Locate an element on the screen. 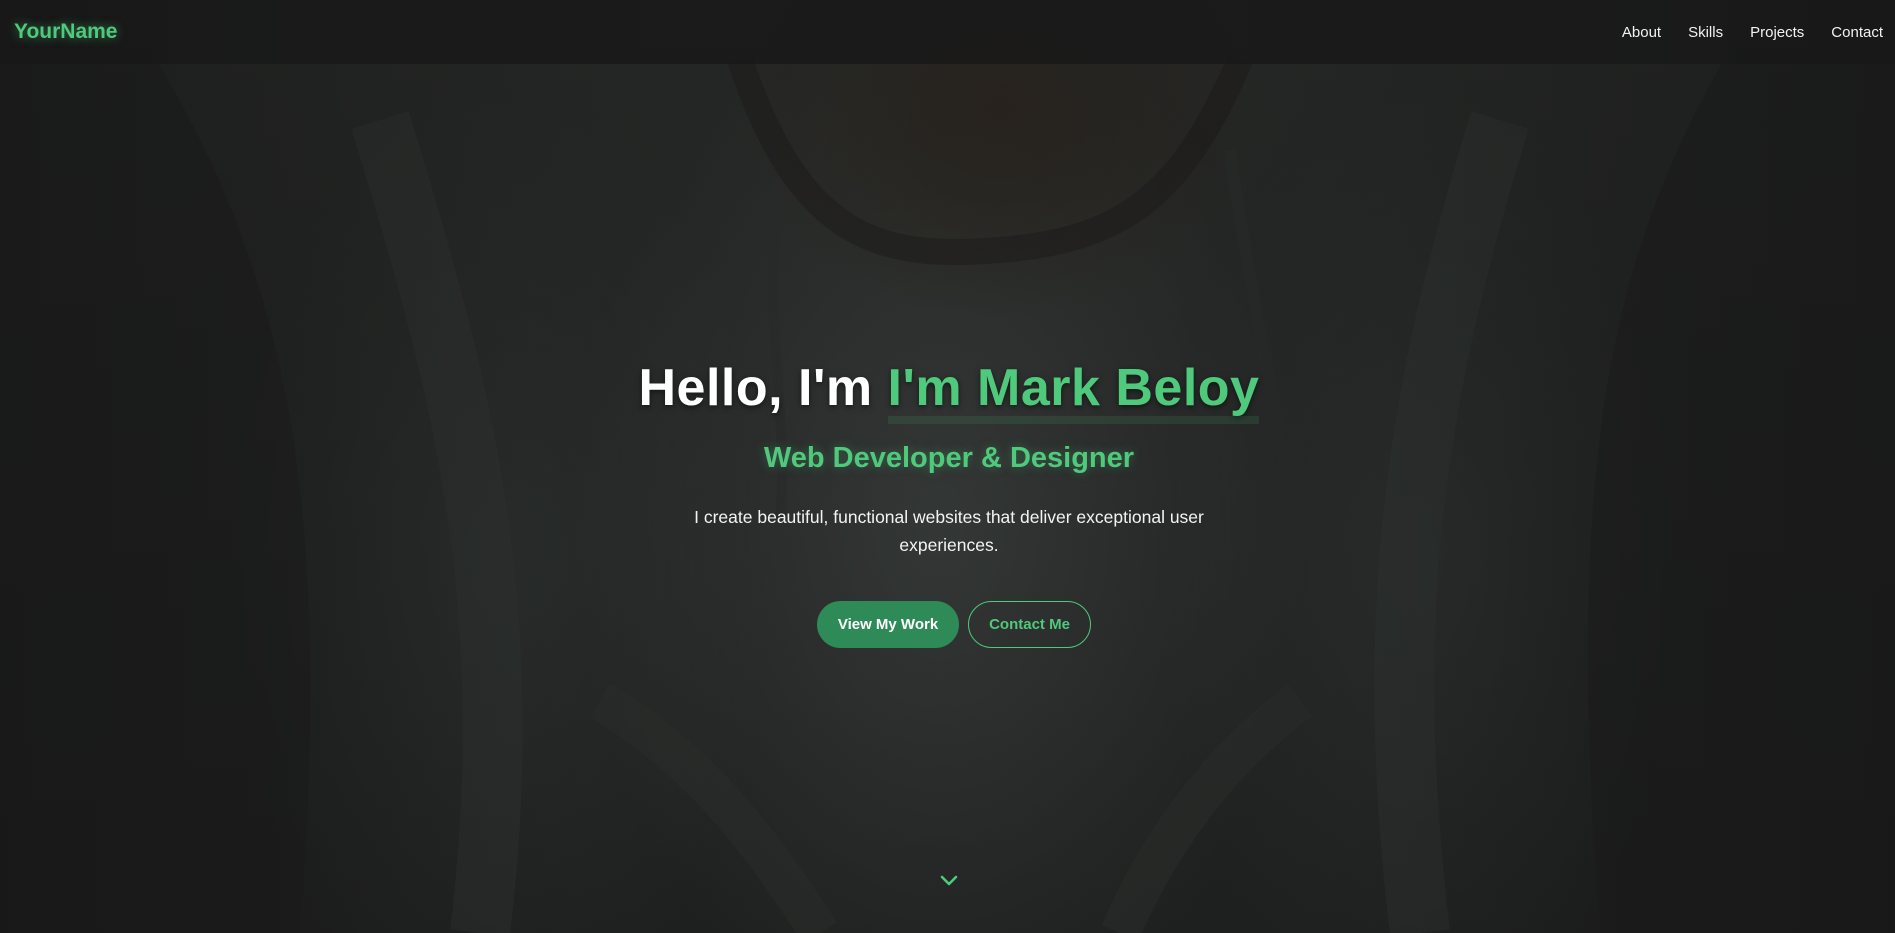 The image size is (1895, 933). chevron-down-icon is located at coordinates (949, 880).